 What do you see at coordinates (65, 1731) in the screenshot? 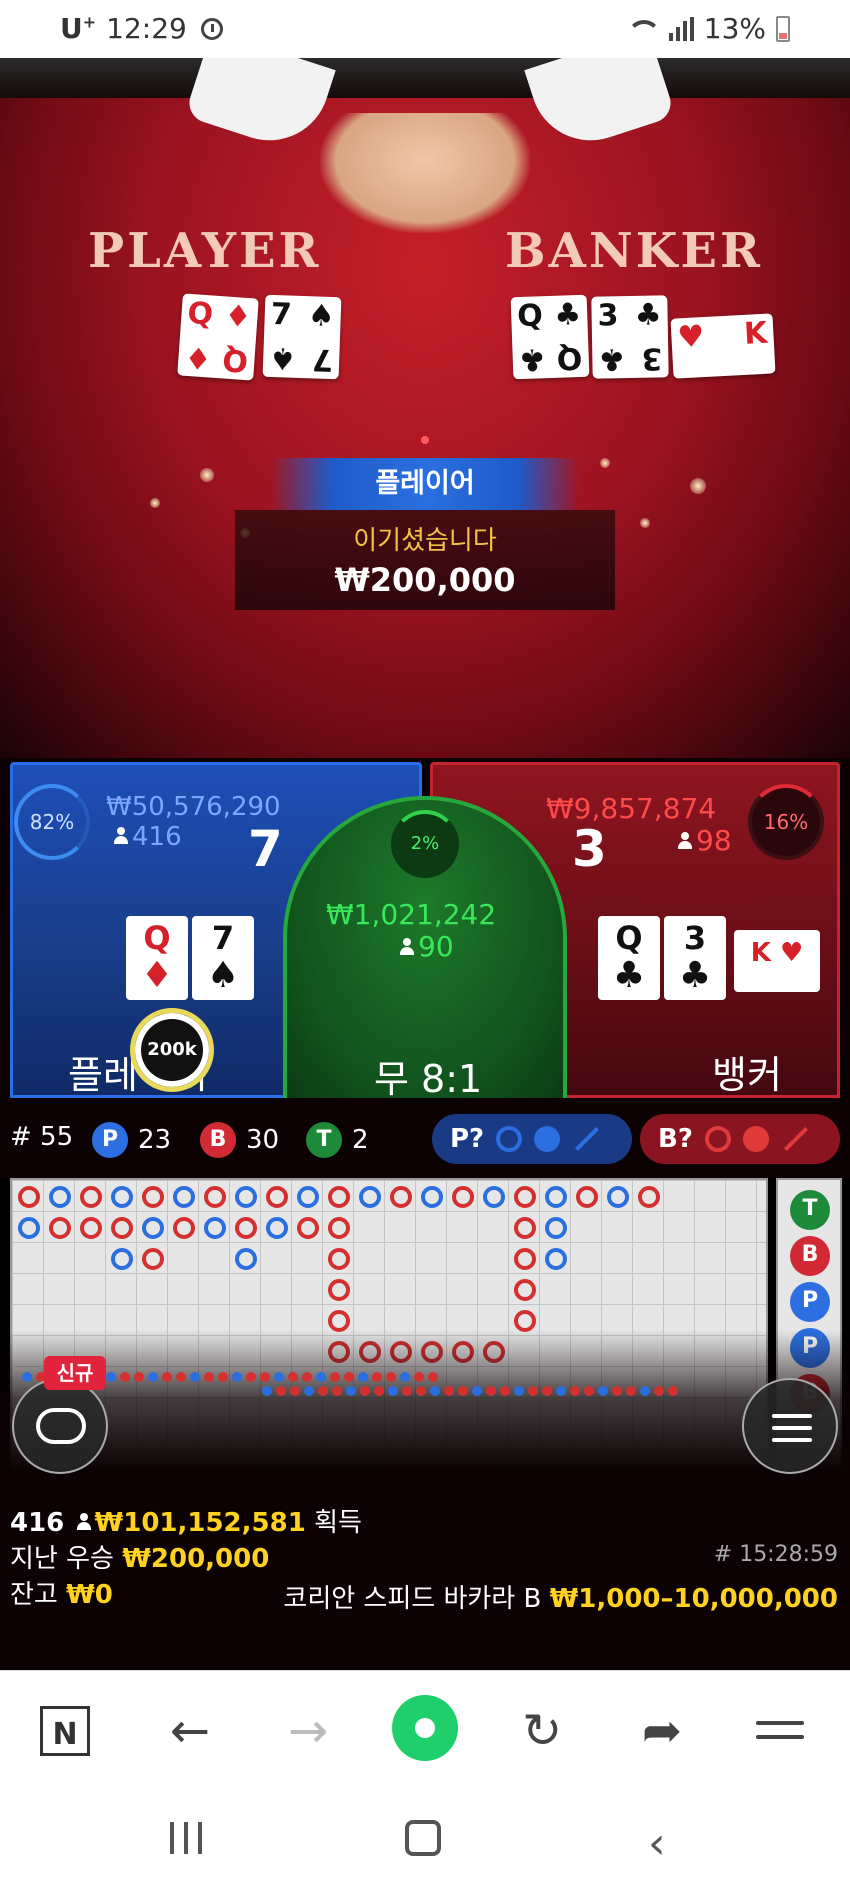
I see `naver-home-icon: N` at bounding box center [65, 1731].